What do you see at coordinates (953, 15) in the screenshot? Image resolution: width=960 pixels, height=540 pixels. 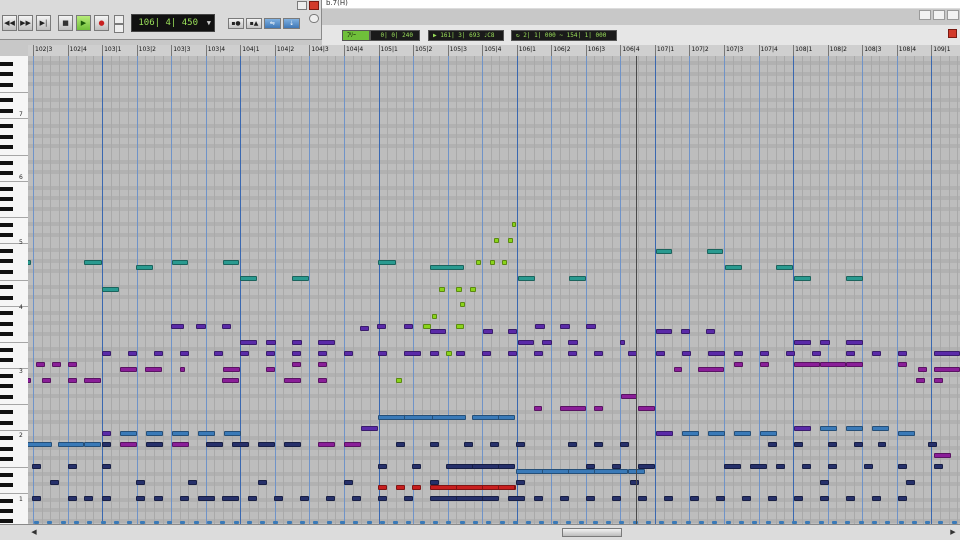 I see `close-button` at bounding box center [953, 15].